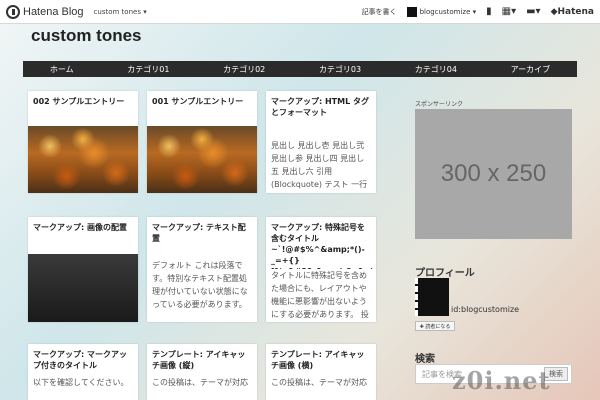 This screenshot has height=400, width=600. What do you see at coordinates (485, 309) in the screenshot?
I see `profile-id: id:blogcustomize` at bounding box center [485, 309].